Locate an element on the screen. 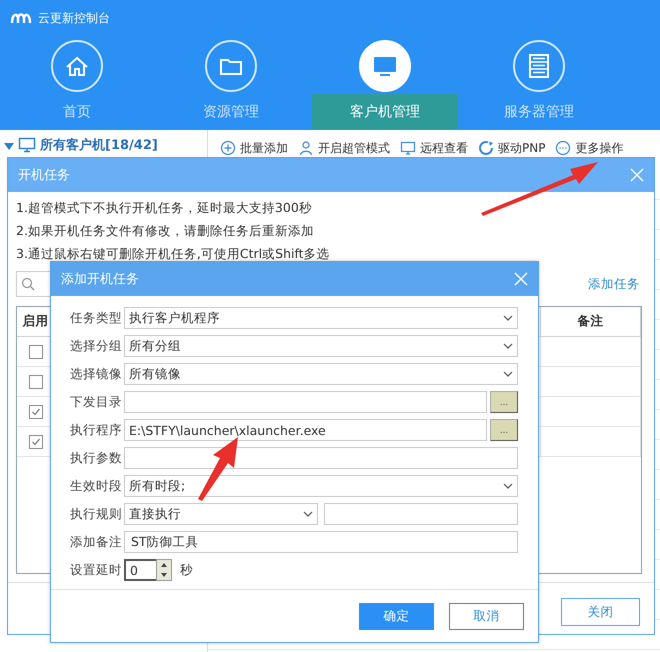 The height and width of the screenshot is (652, 660). folder-icon is located at coordinates (231, 66).